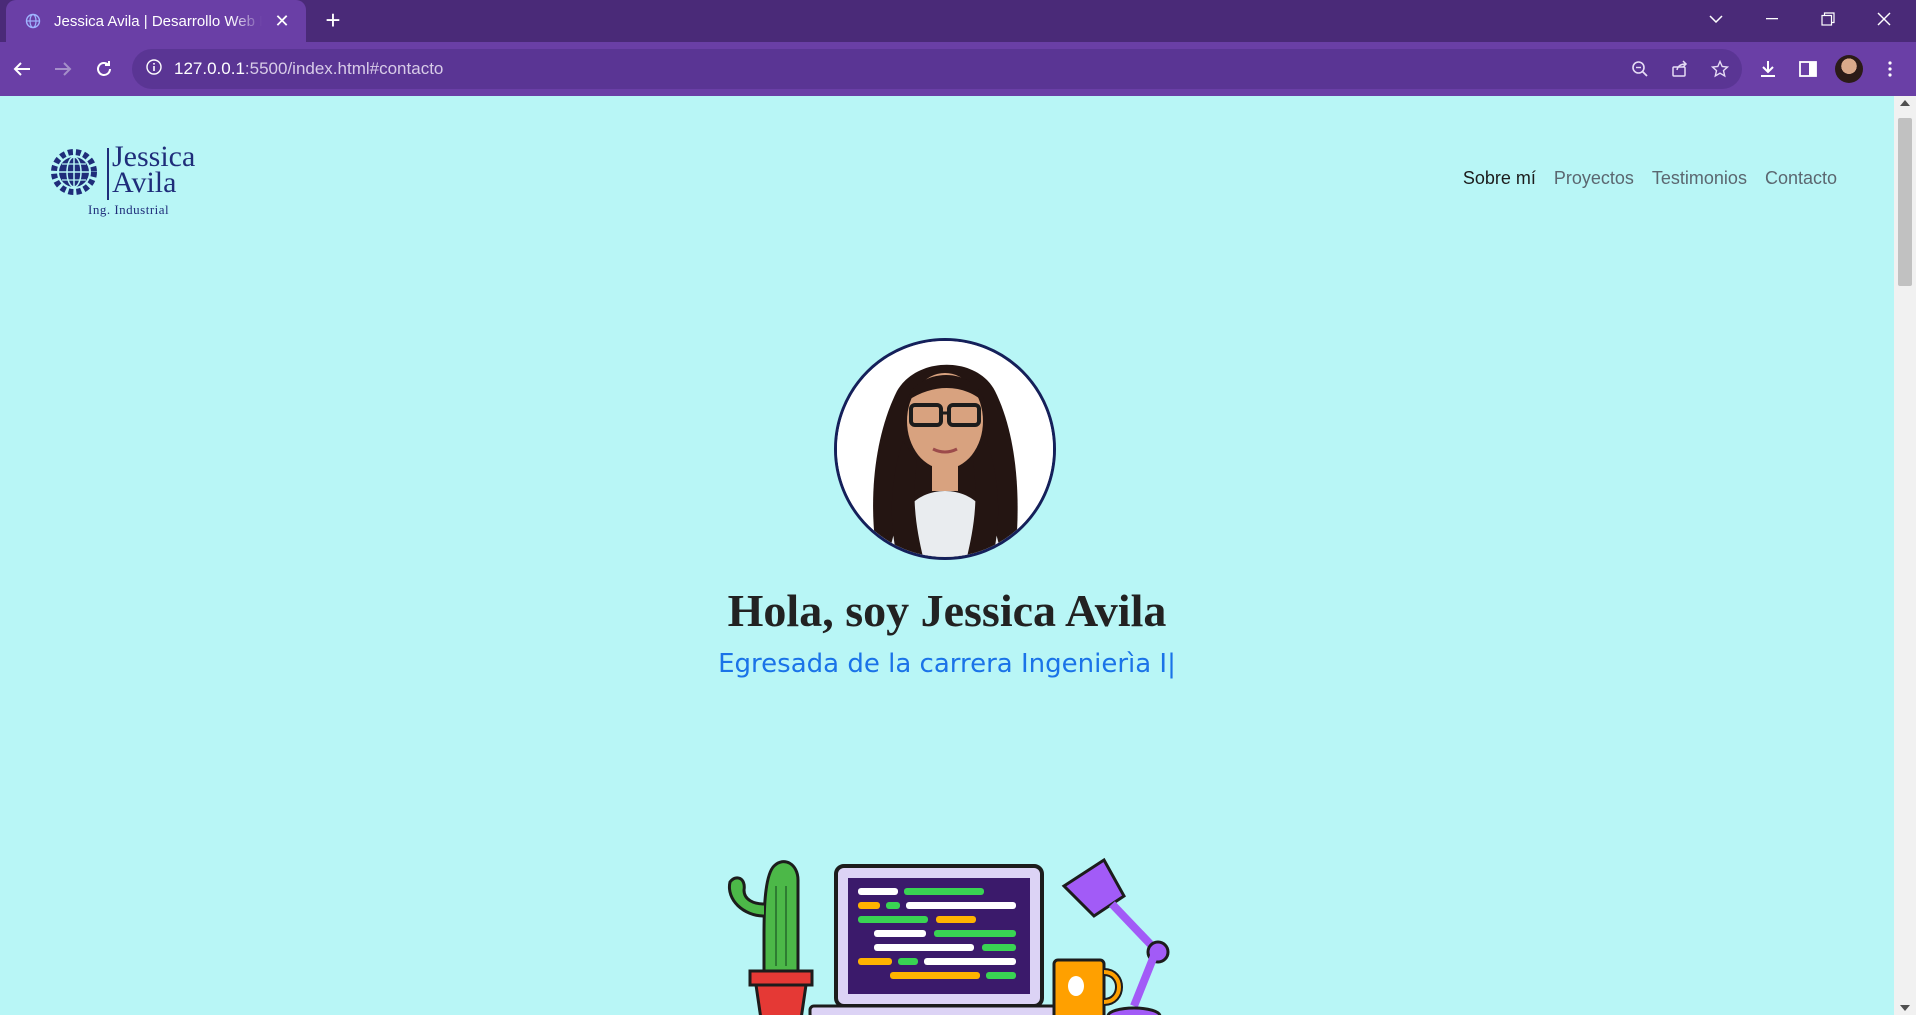  I want to click on scroll-up-arrow-icon, so click(1905, 103).